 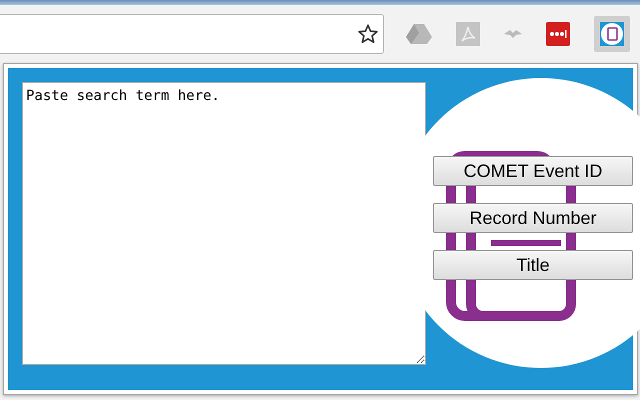 What do you see at coordinates (533, 265) in the screenshot?
I see `search-type-button: Title` at bounding box center [533, 265].